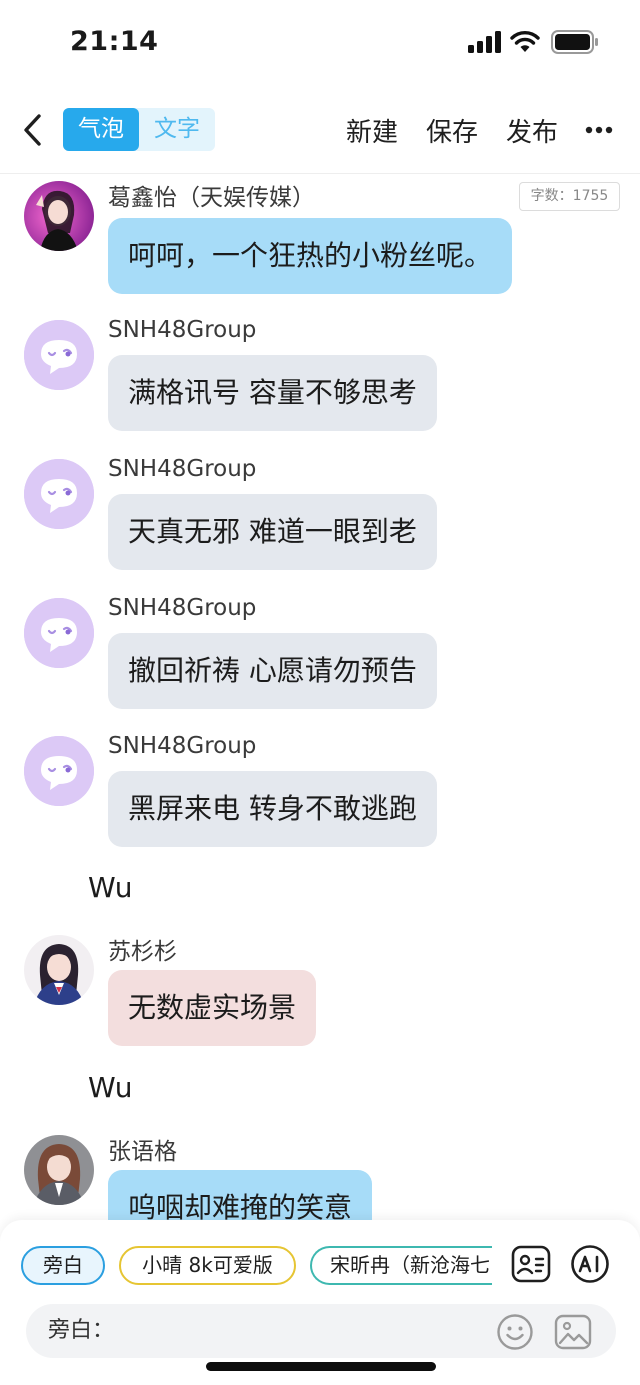 This screenshot has height=1385, width=640. What do you see at coordinates (142, 952) in the screenshot?
I see `sender-name: 苏杉杉` at bounding box center [142, 952].